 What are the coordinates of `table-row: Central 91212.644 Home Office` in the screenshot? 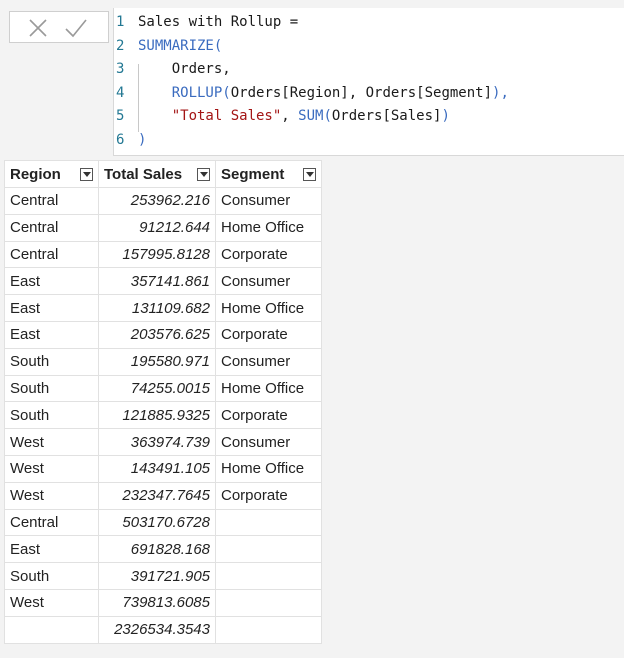 It's located at (163, 227).